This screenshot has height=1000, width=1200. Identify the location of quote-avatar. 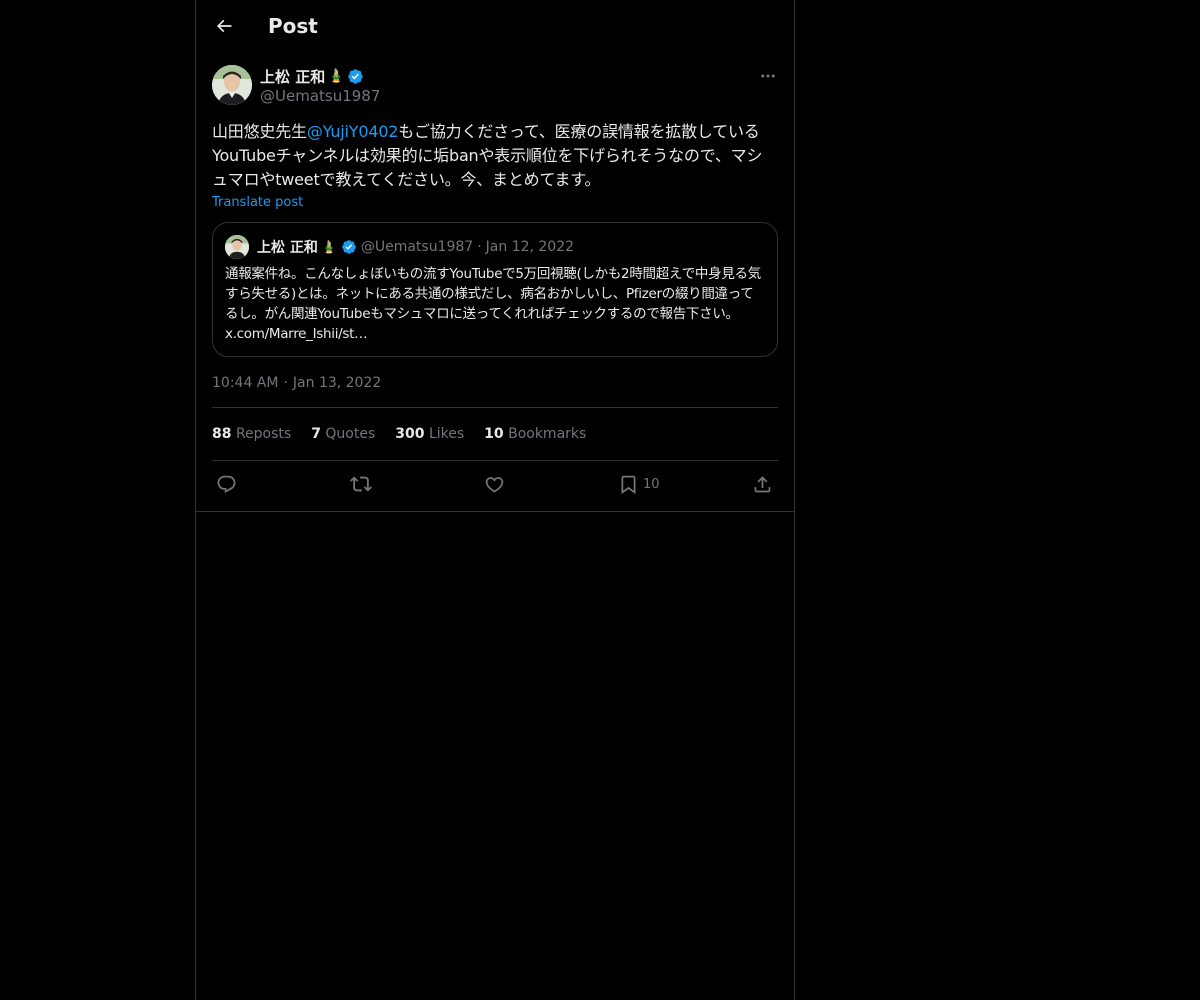
(237, 247).